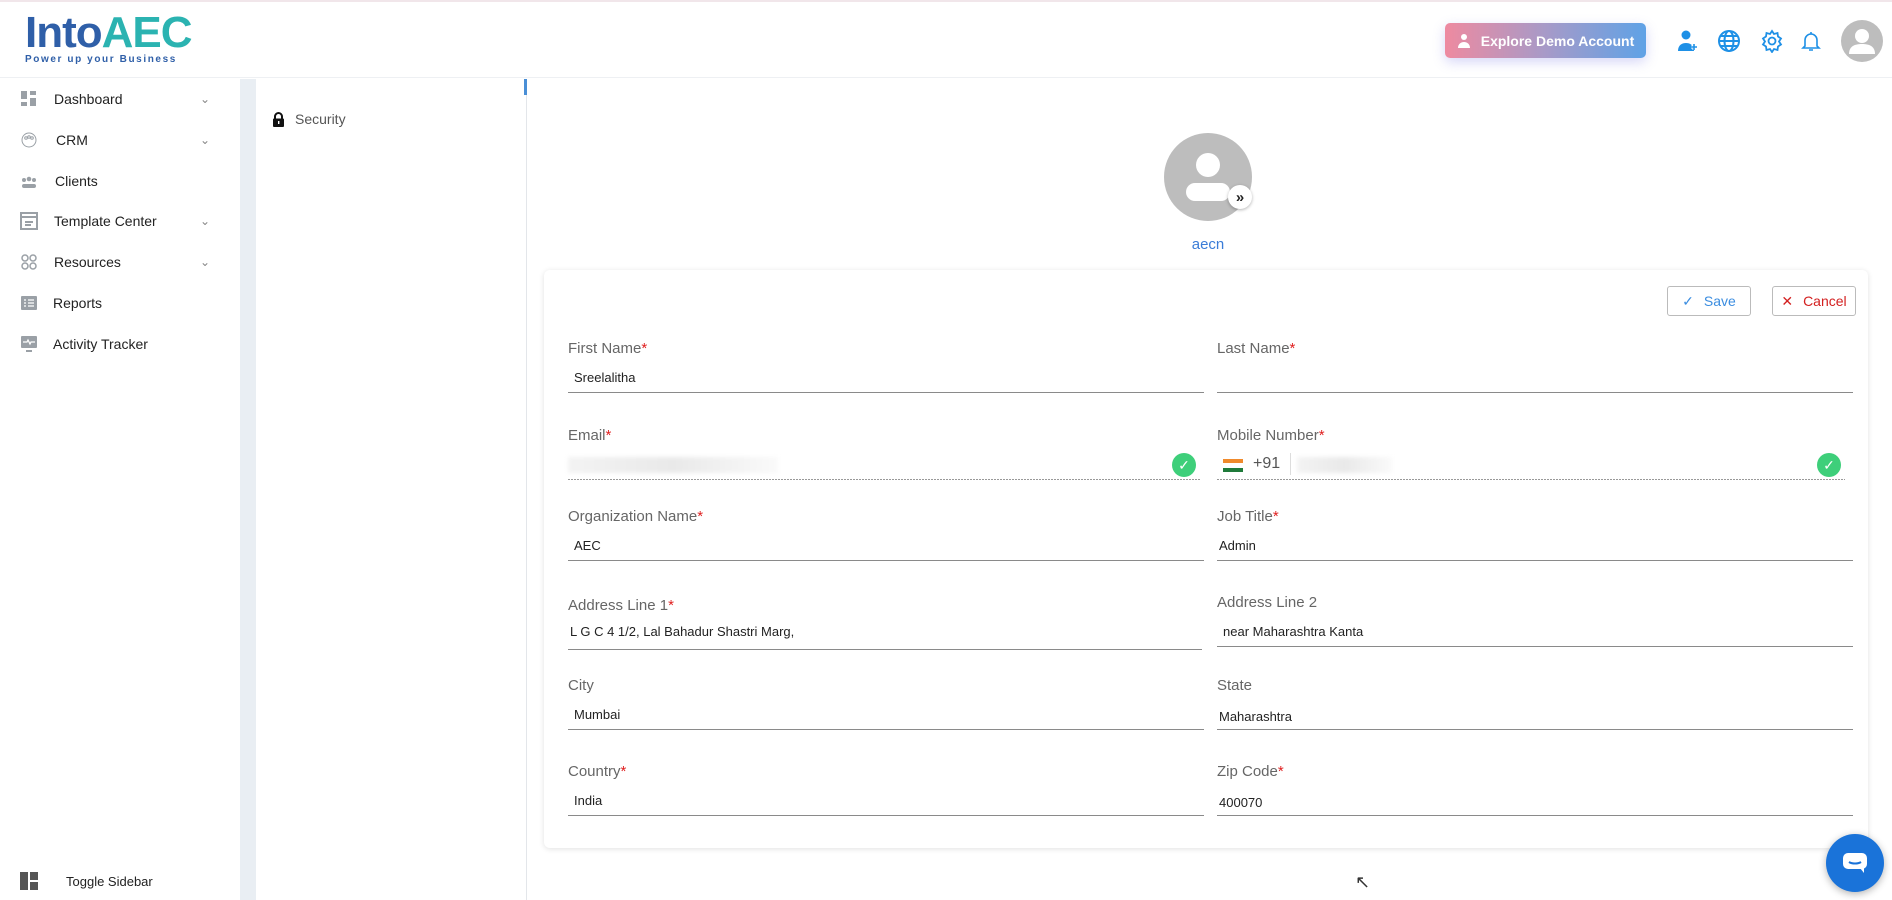 Image resolution: width=1892 pixels, height=900 pixels. What do you see at coordinates (320, 119) in the screenshot?
I see `subnav-security-label: Security` at bounding box center [320, 119].